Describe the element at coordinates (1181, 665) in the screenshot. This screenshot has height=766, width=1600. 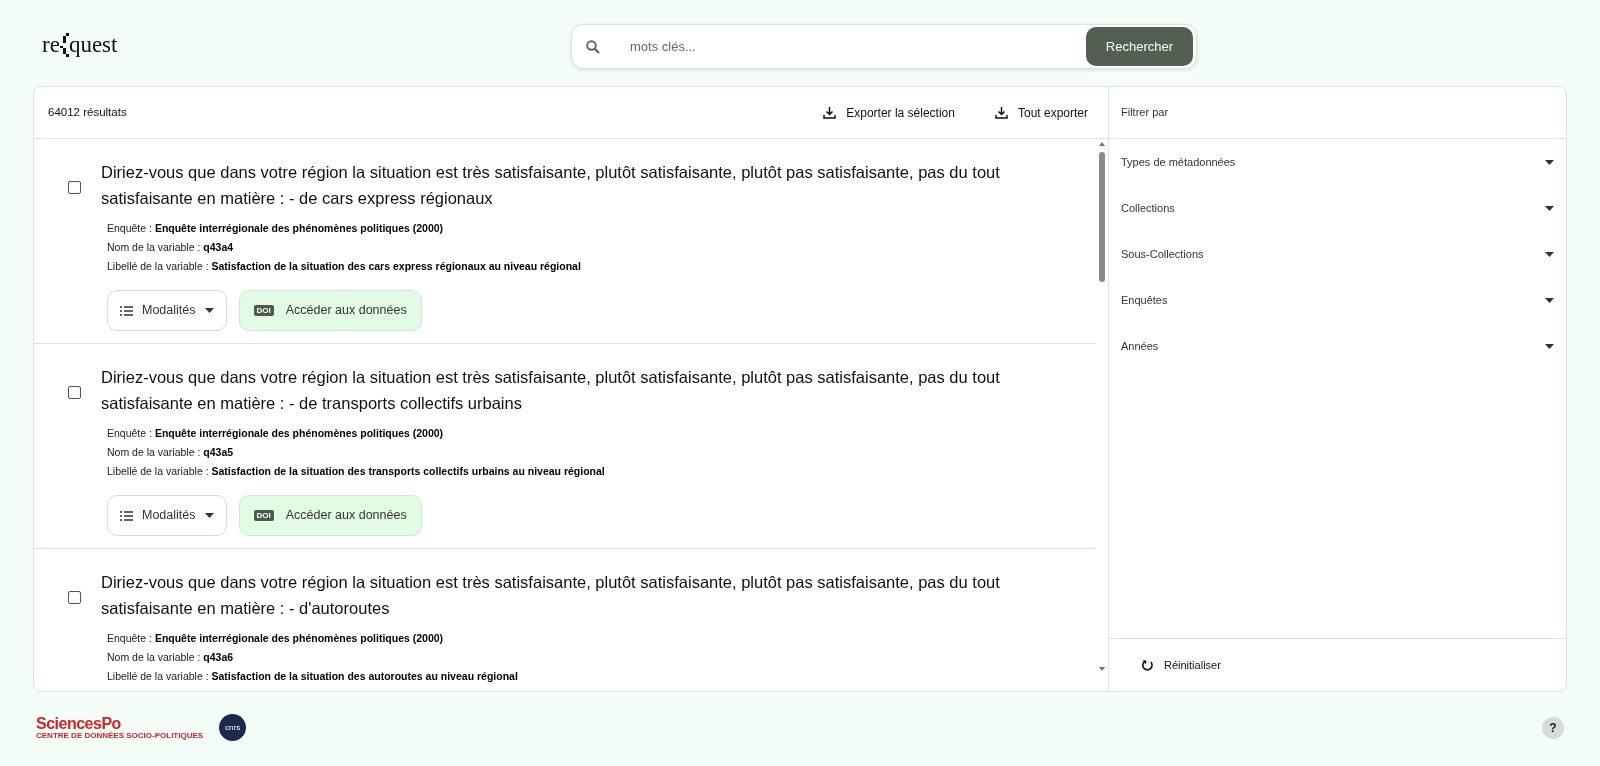
I see `reset-button: Réinitialiser` at that location.